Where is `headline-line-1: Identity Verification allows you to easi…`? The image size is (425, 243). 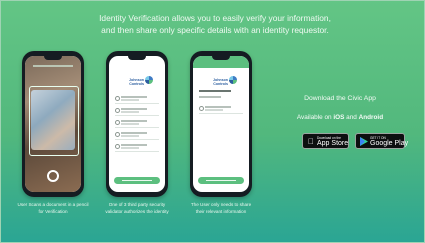
headline-line-1: Identity Verification allows you to easi… is located at coordinates (215, 18).